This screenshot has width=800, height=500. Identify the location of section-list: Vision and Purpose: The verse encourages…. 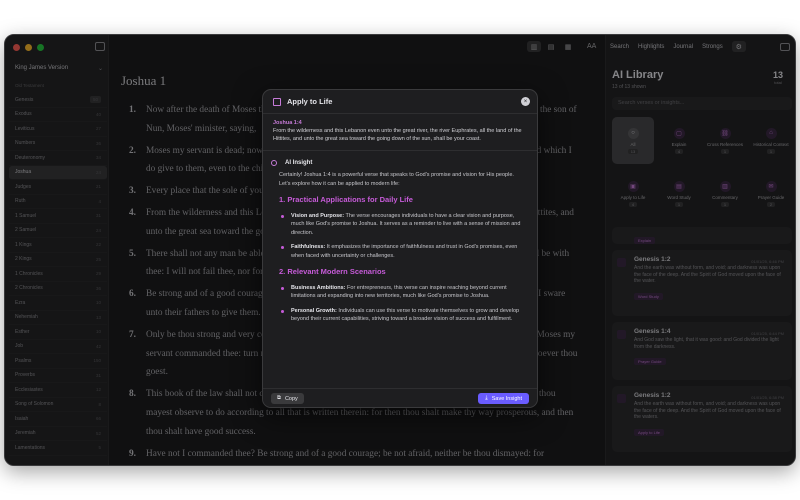
(400, 236).